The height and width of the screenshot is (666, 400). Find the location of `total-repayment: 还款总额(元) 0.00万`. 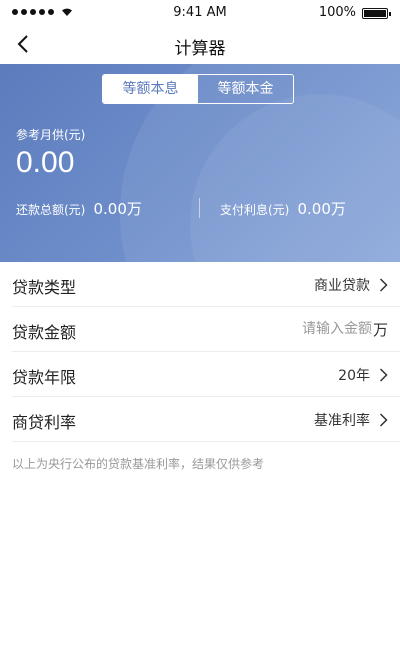

total-repayment: 还款总额(元) 0.00万 is located at coordinates (79, 208).